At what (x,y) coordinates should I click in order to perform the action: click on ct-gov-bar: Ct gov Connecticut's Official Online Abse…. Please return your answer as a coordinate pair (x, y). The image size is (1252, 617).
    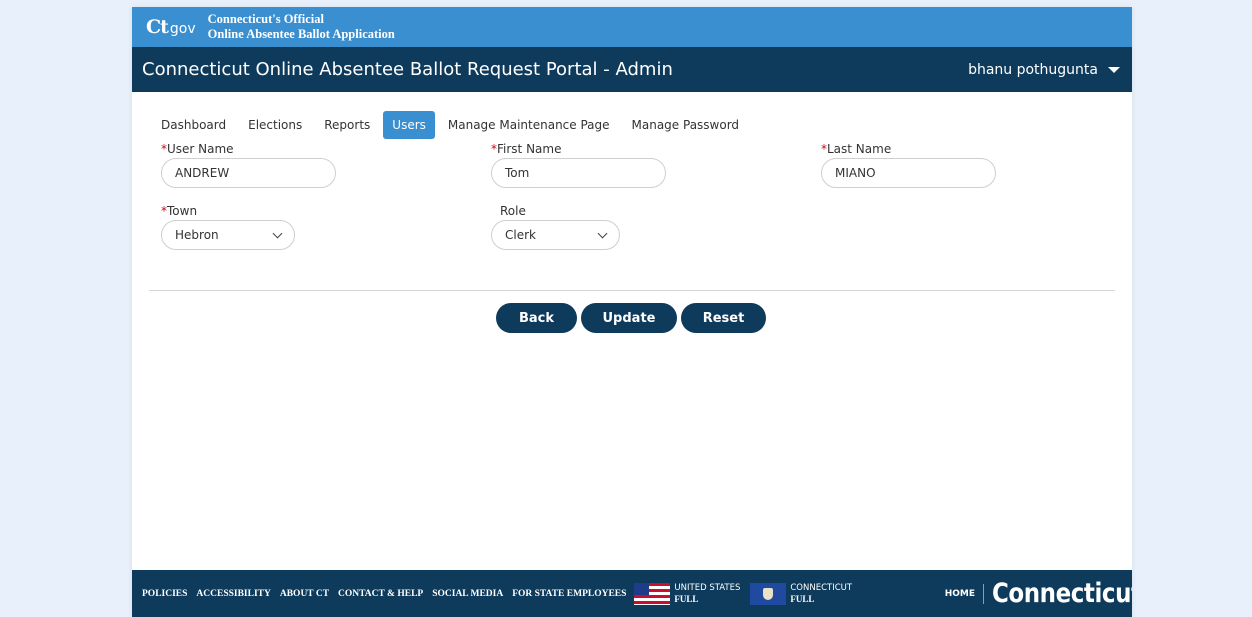
    Looking at the image, I should click on (632, 27).